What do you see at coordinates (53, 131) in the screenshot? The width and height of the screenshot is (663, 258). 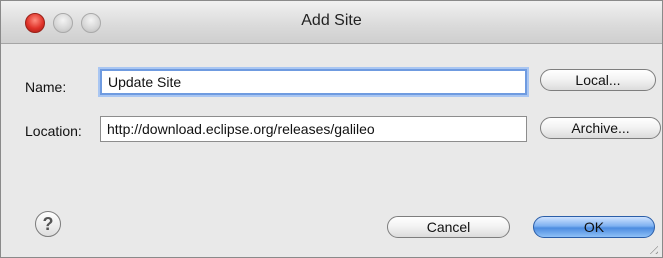 I see `location-label: Location:` at bounding box center [53, 131].